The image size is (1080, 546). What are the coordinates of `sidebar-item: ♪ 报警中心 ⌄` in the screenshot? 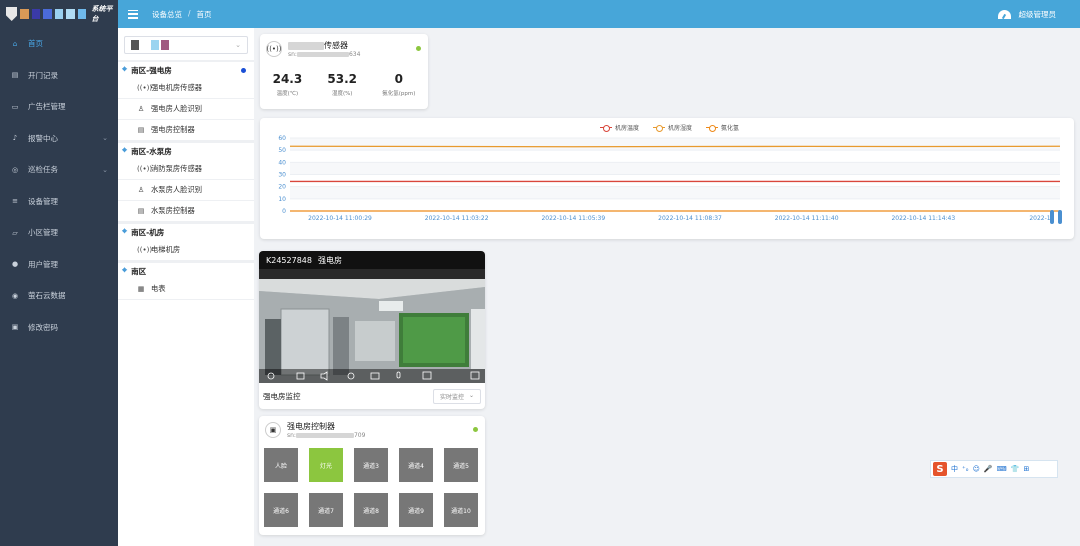 It's located at (59, 139).